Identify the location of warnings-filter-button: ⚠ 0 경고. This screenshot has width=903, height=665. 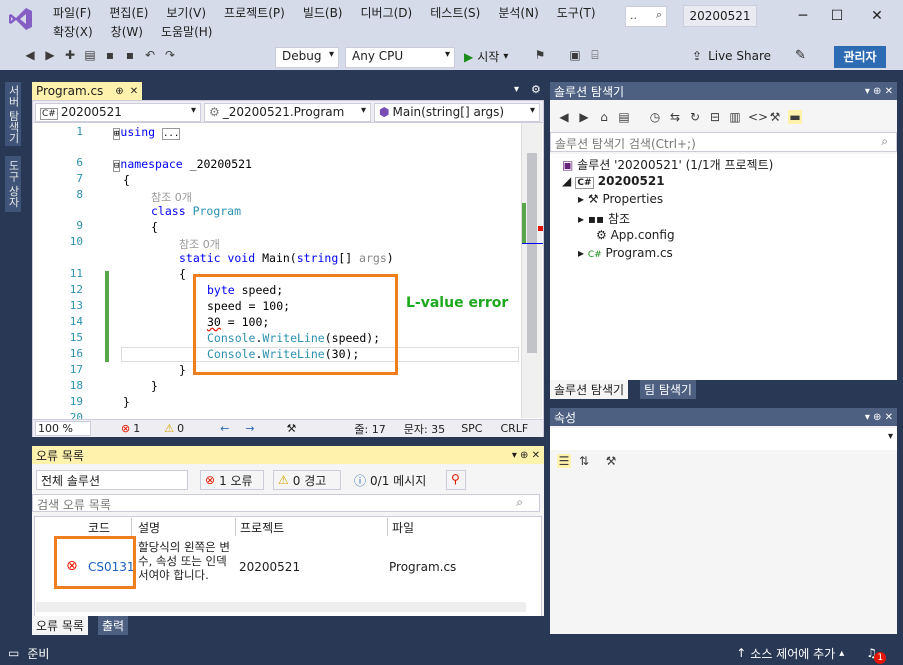
(307, 480).